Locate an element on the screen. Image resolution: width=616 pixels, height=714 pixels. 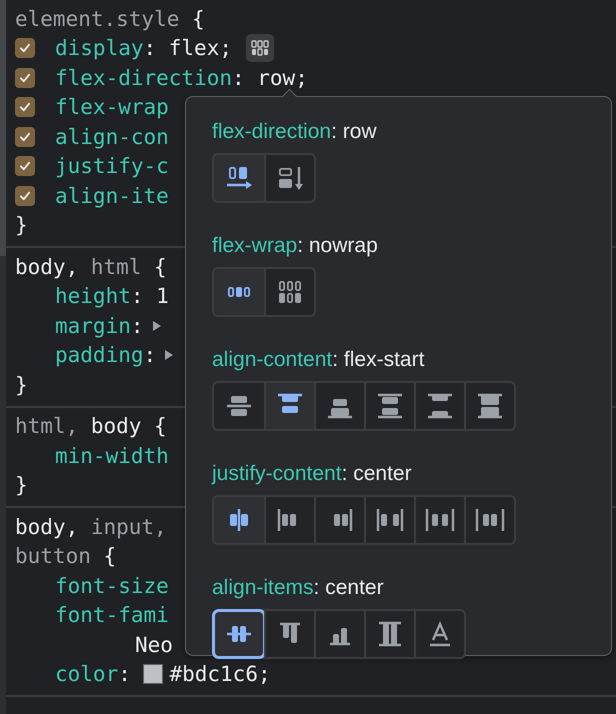
property-label: flex-wrap: nowrap is located at coordinates (295, 246).